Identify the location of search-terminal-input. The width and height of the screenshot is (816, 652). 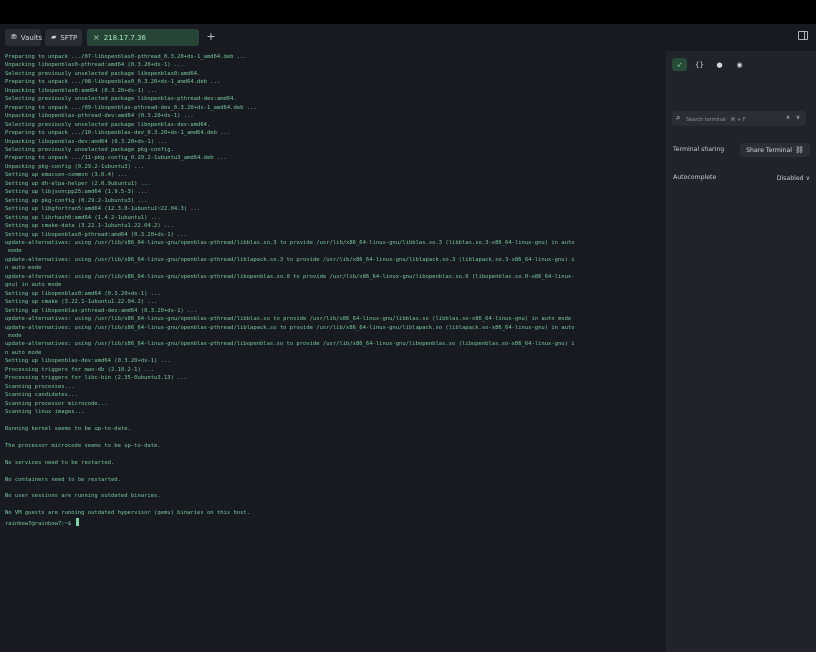
(730, 119).